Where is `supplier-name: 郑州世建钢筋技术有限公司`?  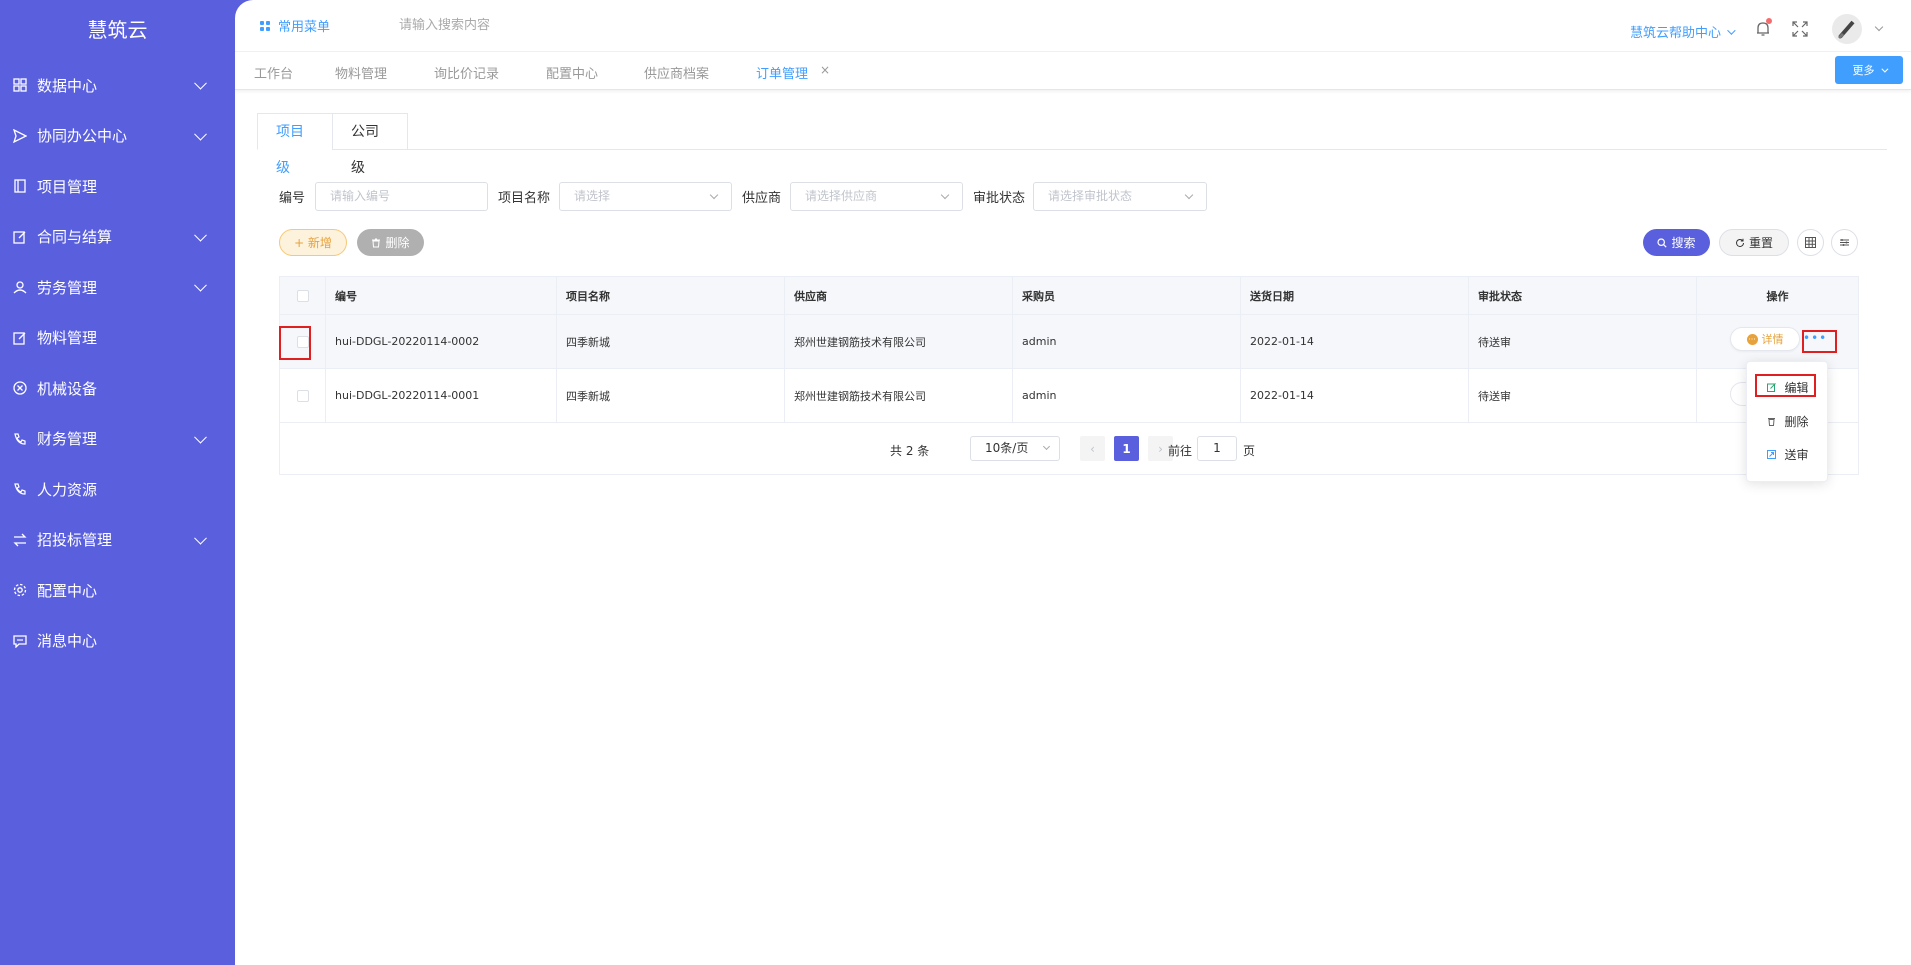
supplier-name: 郑州世建钢筋技术有限公司 is located at coordinates (899, 341).